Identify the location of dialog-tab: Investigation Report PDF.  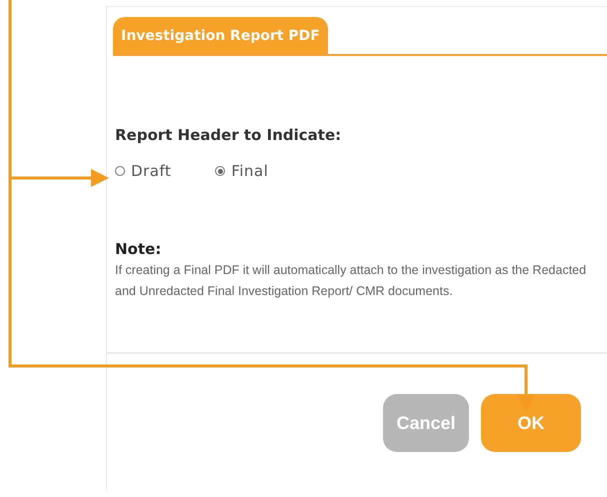
(220, 35).